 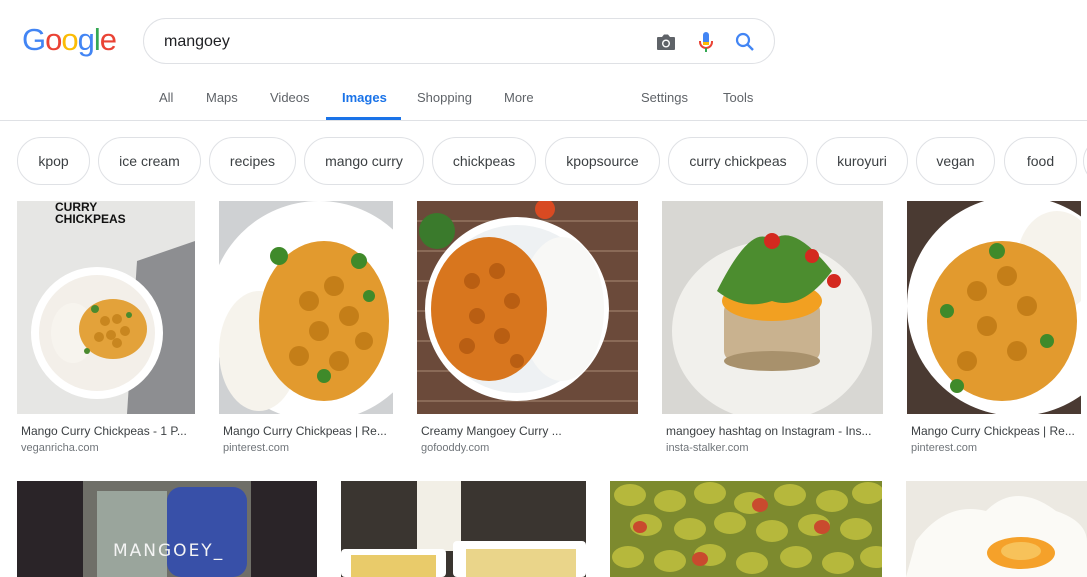 I want to click on thumbnail-overlay-text: CURRY CHICKPEAS, so click(x=90, y=213).